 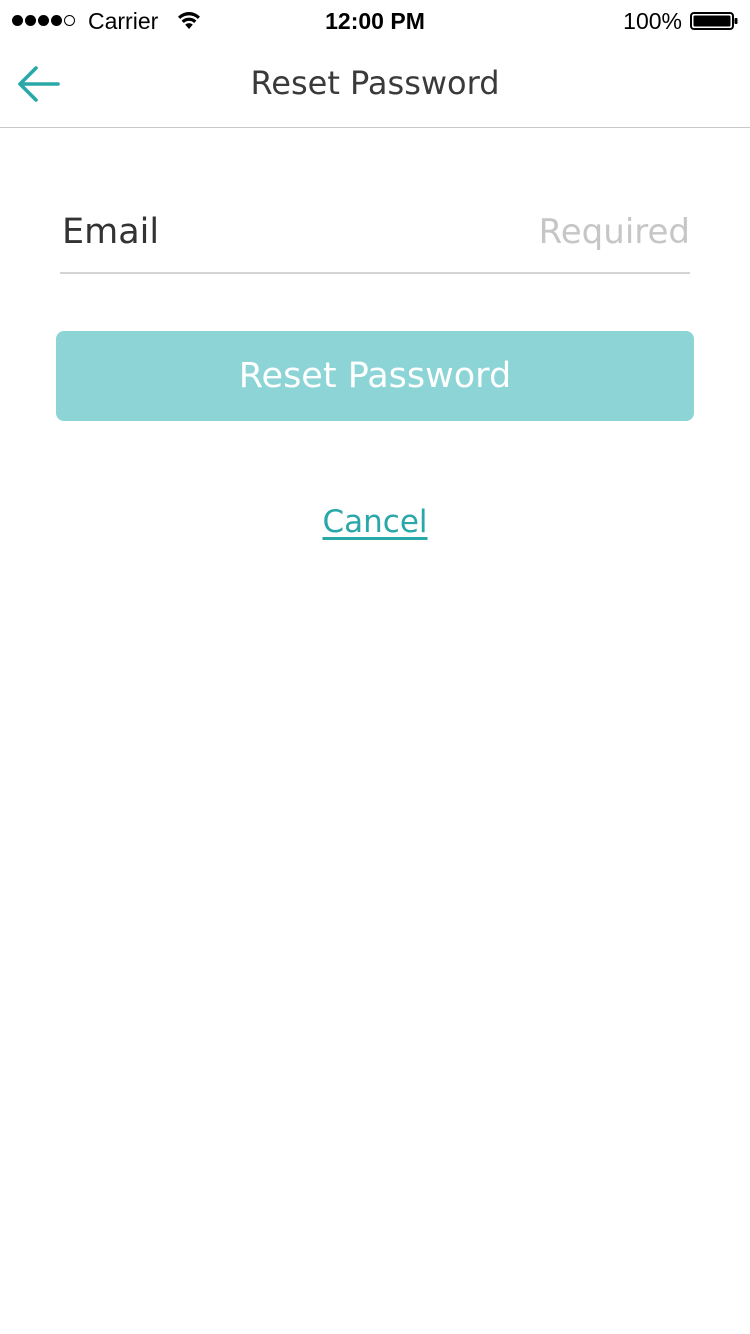 I want to click on reset-password-button: Reset Password, so click(x=375, y=376).